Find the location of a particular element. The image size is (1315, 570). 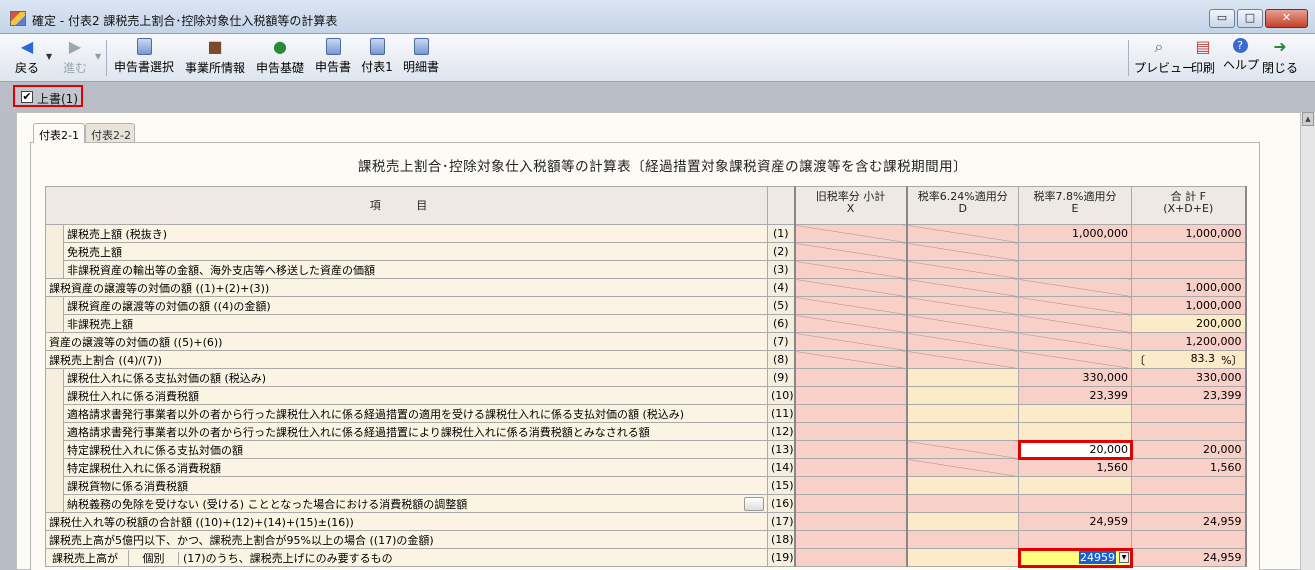

preview-button: ⌕ プレビュー is located at coordinates (1164, 58).